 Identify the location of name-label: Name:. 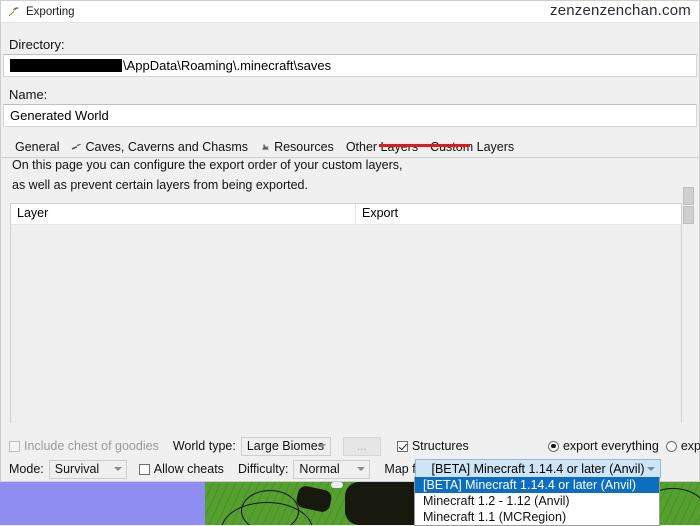
(28, 94).